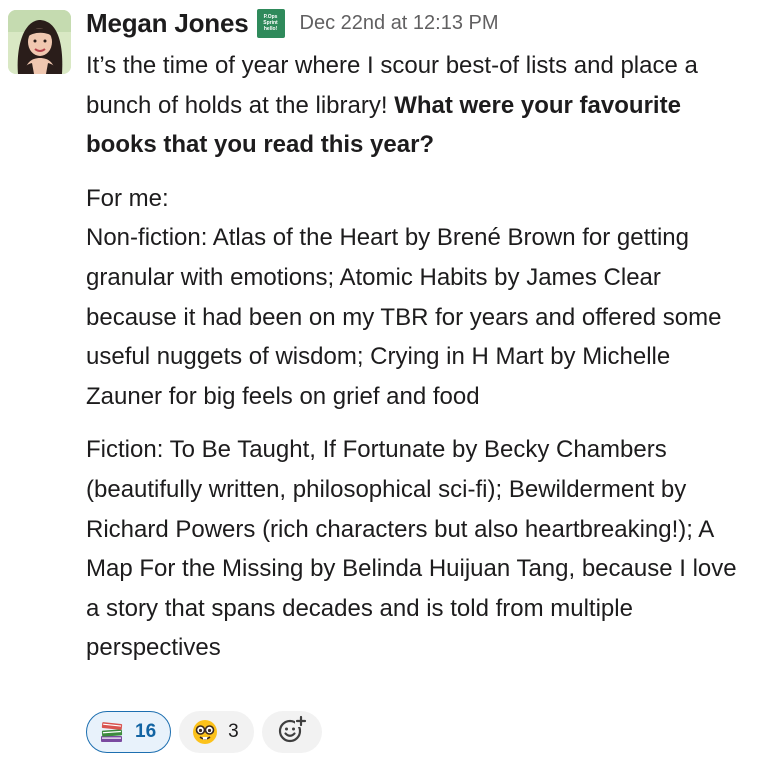  I want to click on author-name: Megan Jones, so click(167, 23).